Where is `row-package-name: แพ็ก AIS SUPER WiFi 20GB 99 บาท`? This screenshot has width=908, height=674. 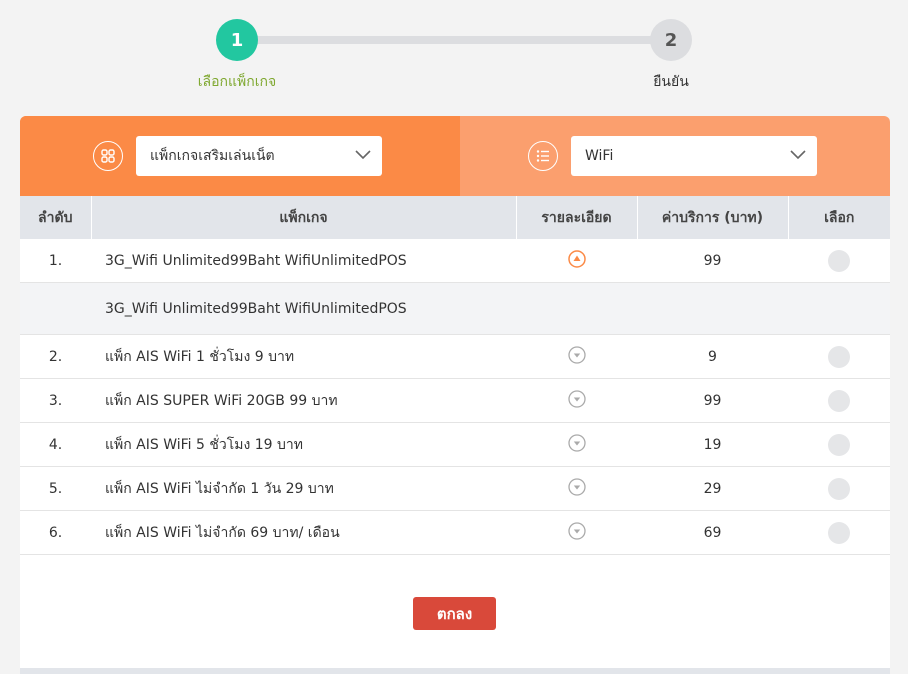 row-package-name: แพ็ก AIS SUPER WiFi 20GB 99 บาท is located at coordinates (303, 400).